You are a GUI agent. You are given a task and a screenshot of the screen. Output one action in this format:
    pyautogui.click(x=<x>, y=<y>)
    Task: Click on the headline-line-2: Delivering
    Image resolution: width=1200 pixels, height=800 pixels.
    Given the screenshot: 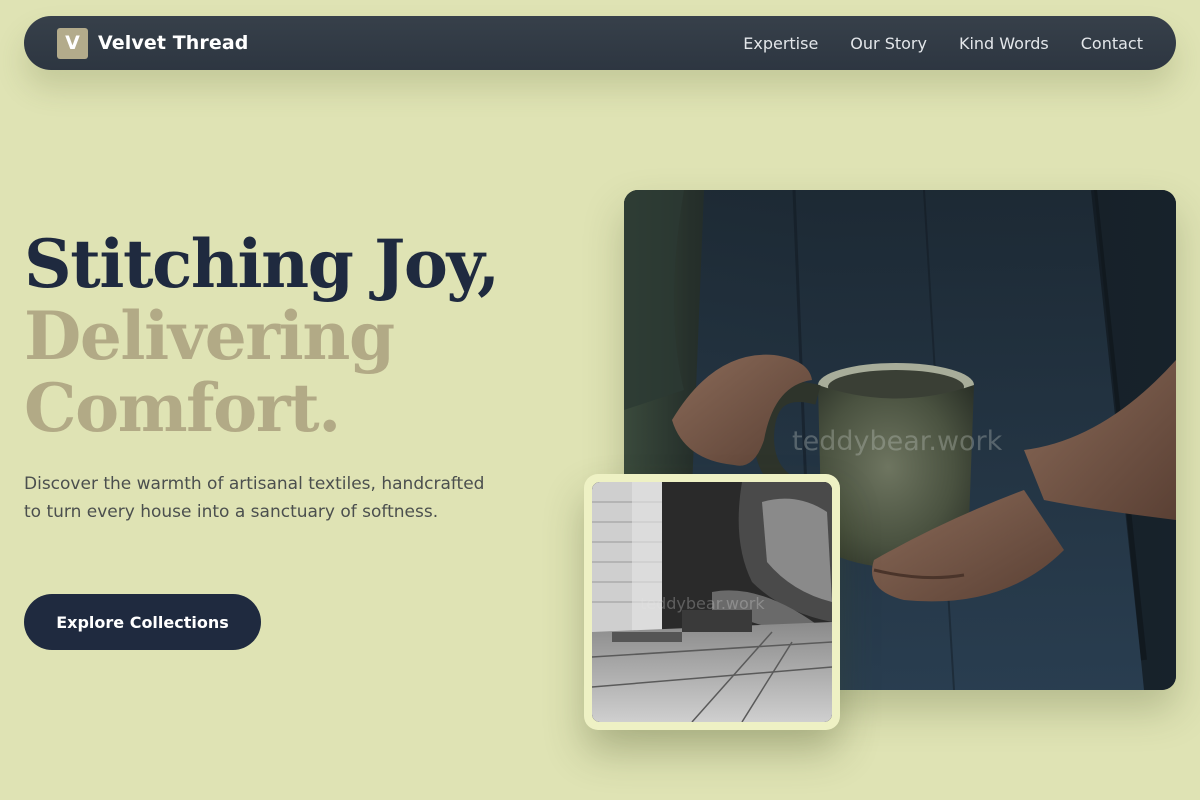 What is the action you would take?
    pyautogui.click(x=209, y=336)
    